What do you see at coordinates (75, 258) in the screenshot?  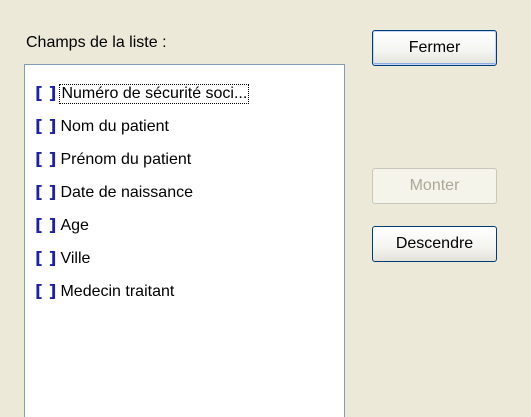 I see `list-item-label: Ville` at bounding box center [75, 258].